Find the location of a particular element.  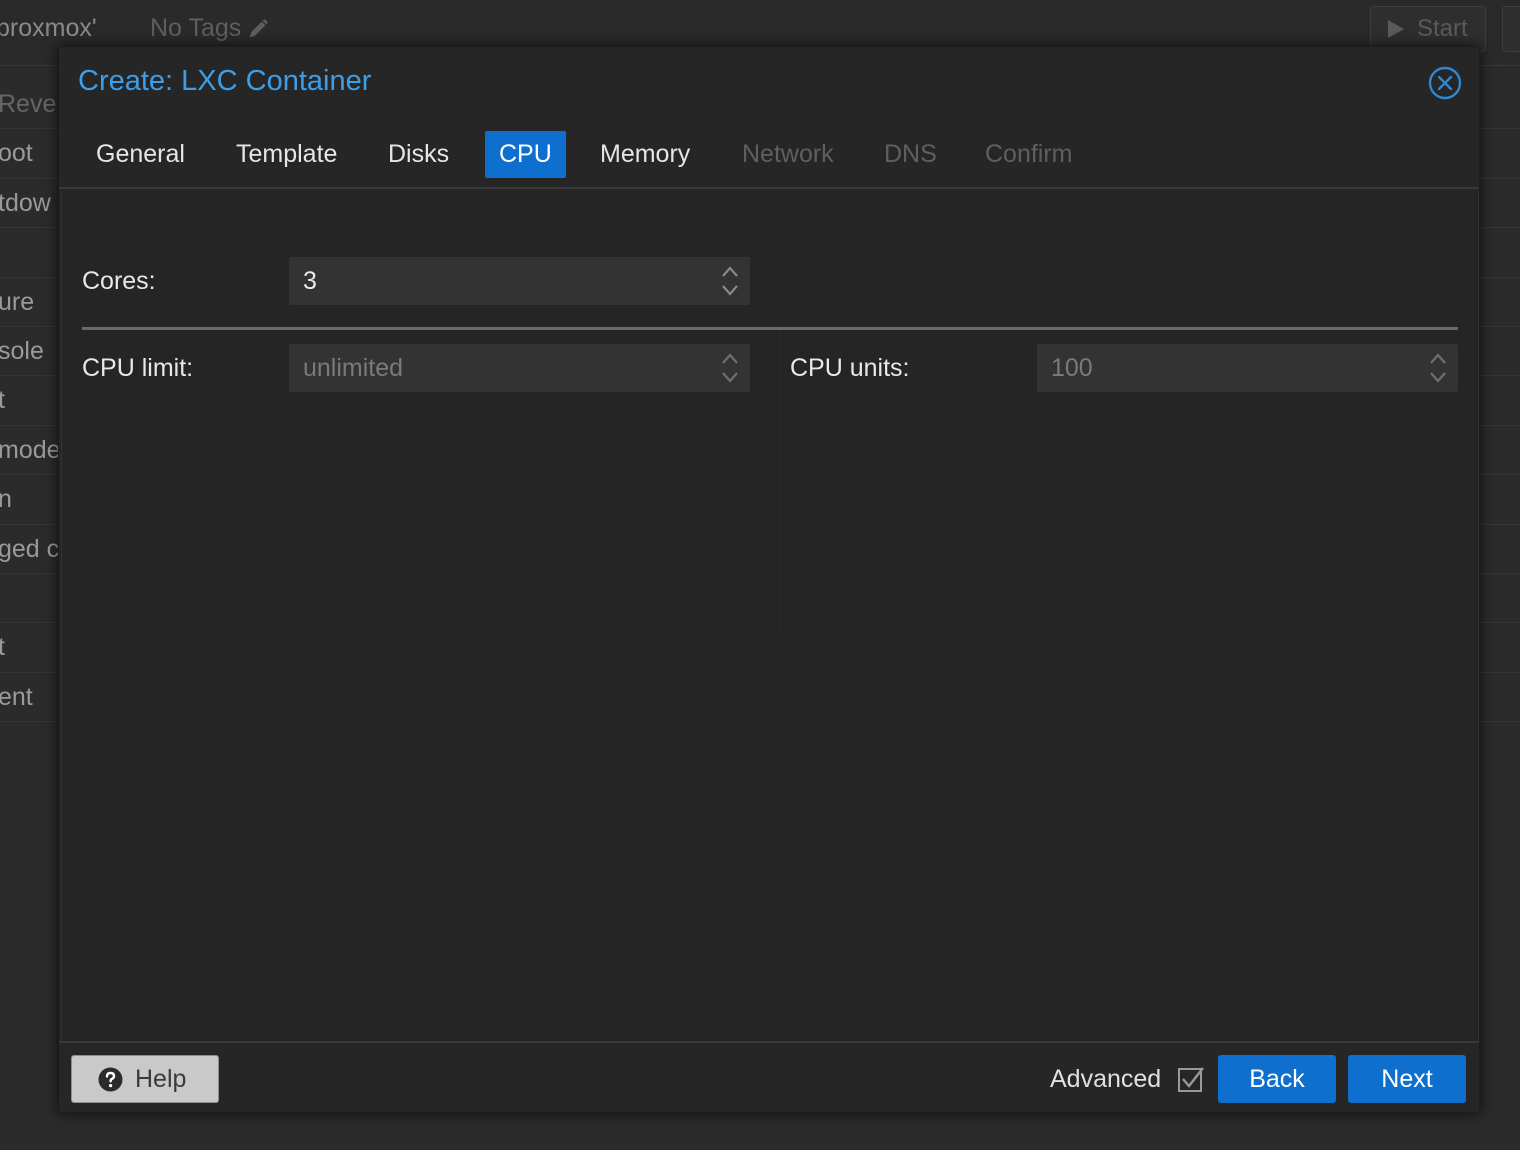

tab-disks: Disks is located at coordinates (418, 154).